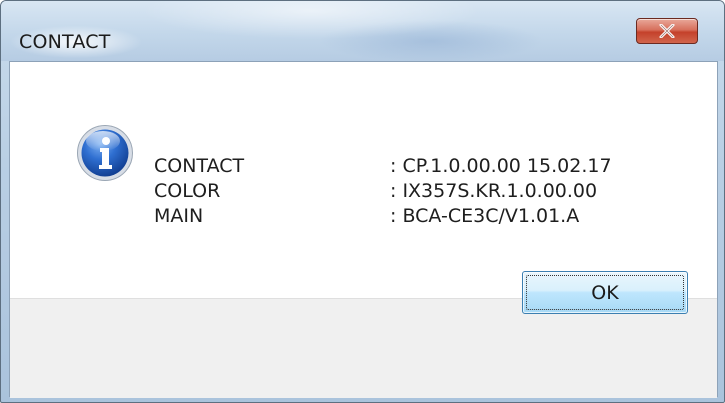  I want to click on ok-button-label: OK, so click(605, 292).